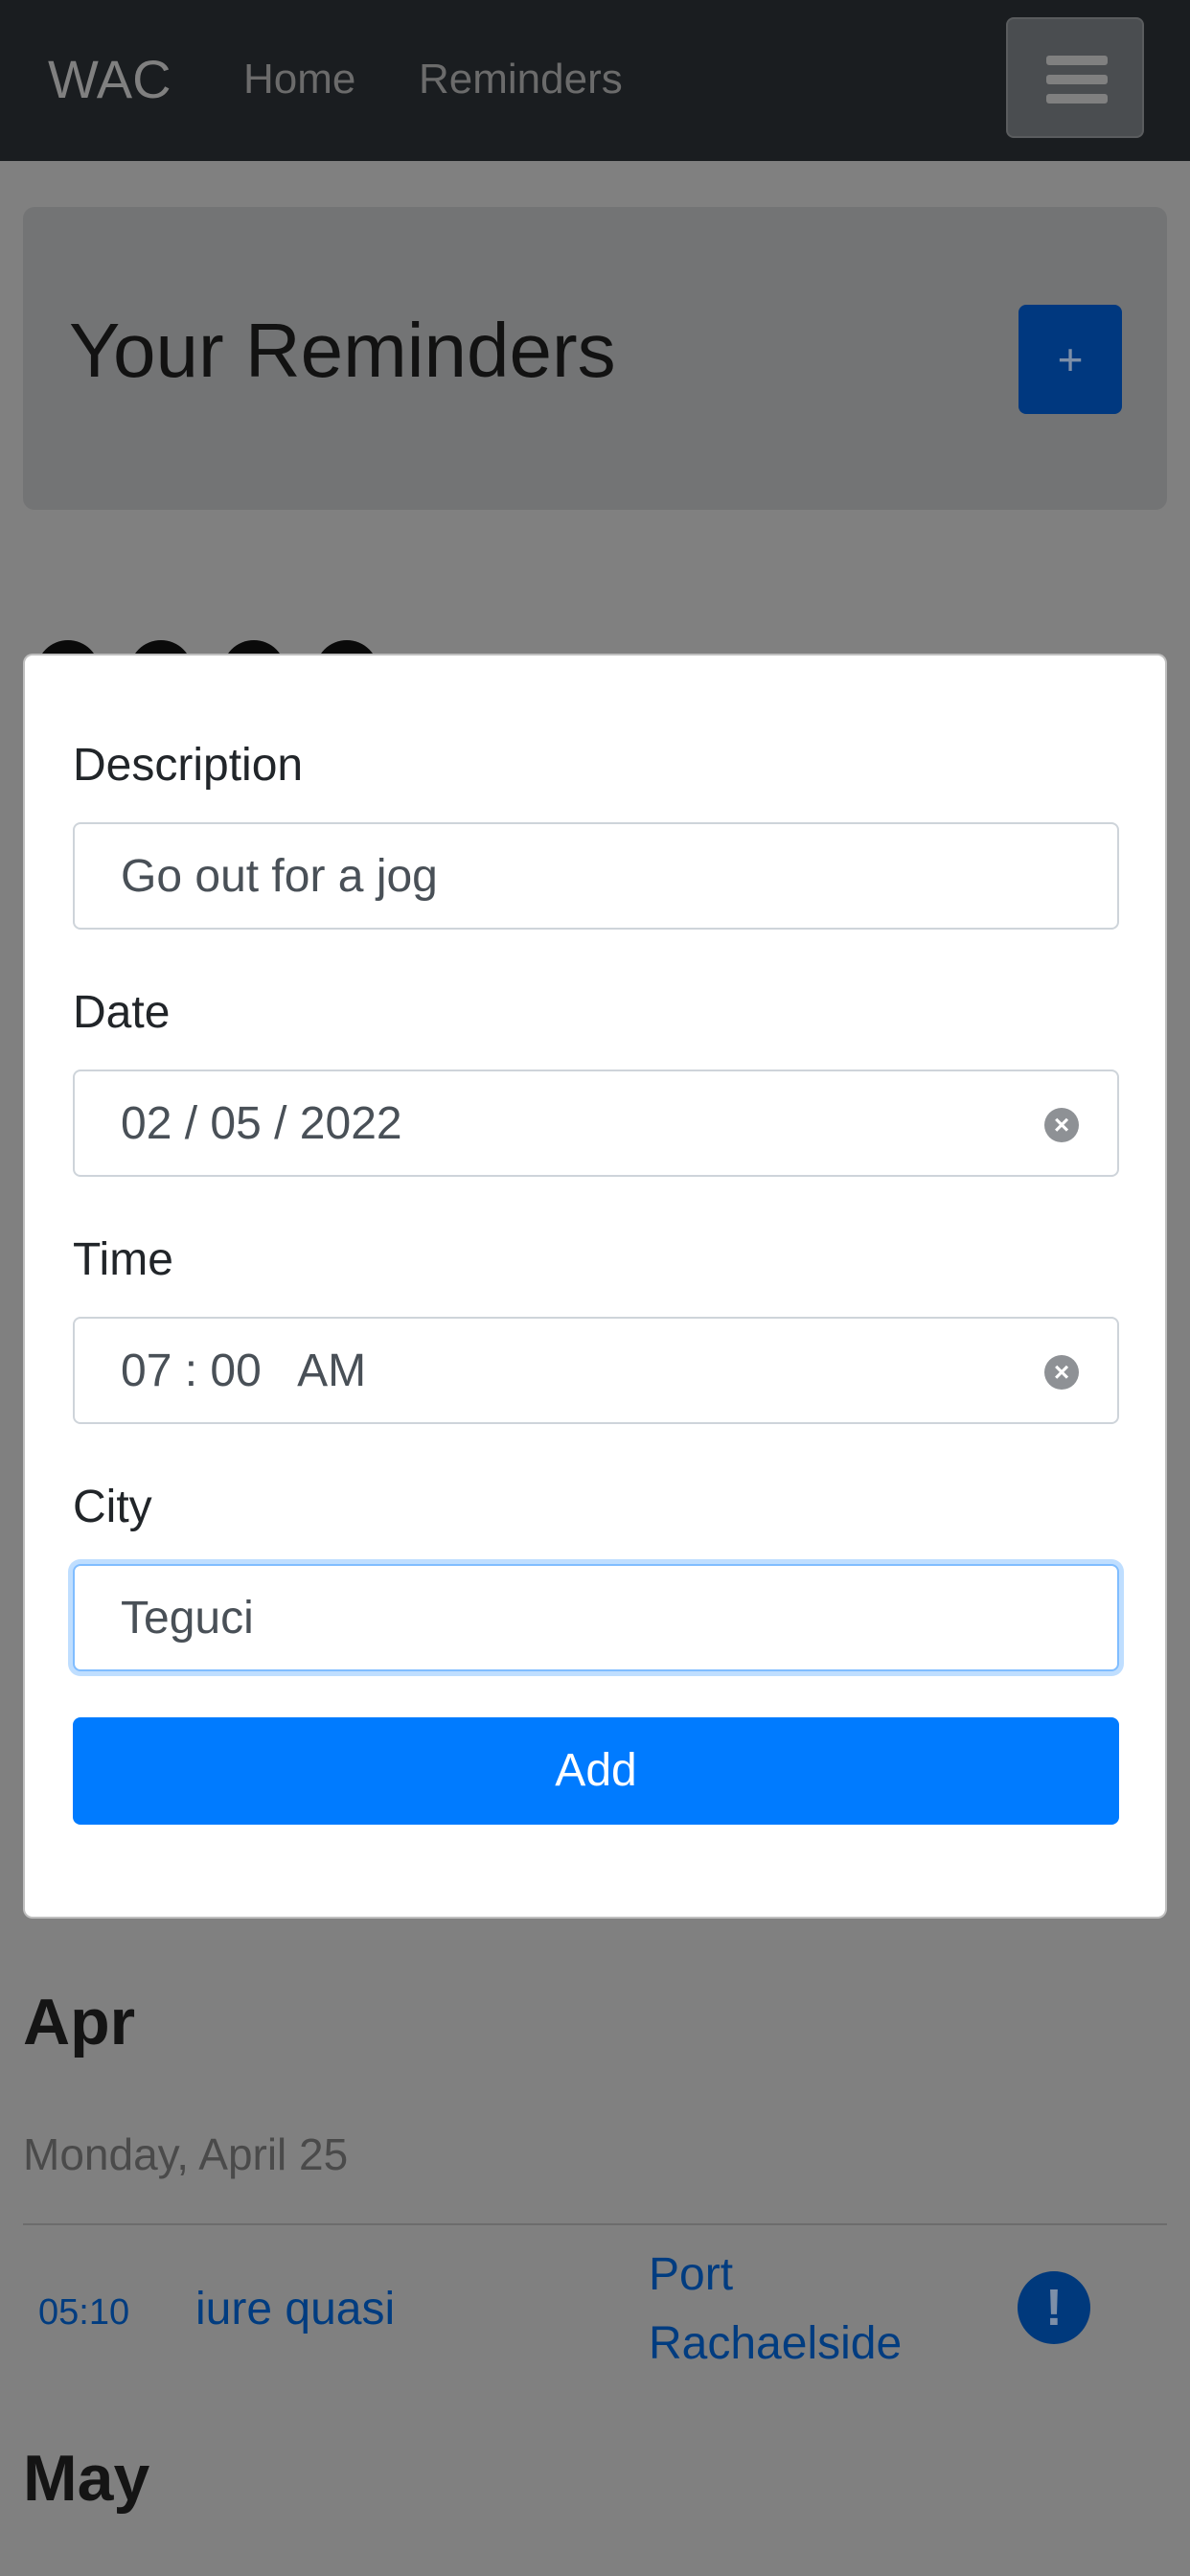 This screenshot has width=1190, height=2576. I want to click on nav-link-reminders: Reminders, so click(521, 79).